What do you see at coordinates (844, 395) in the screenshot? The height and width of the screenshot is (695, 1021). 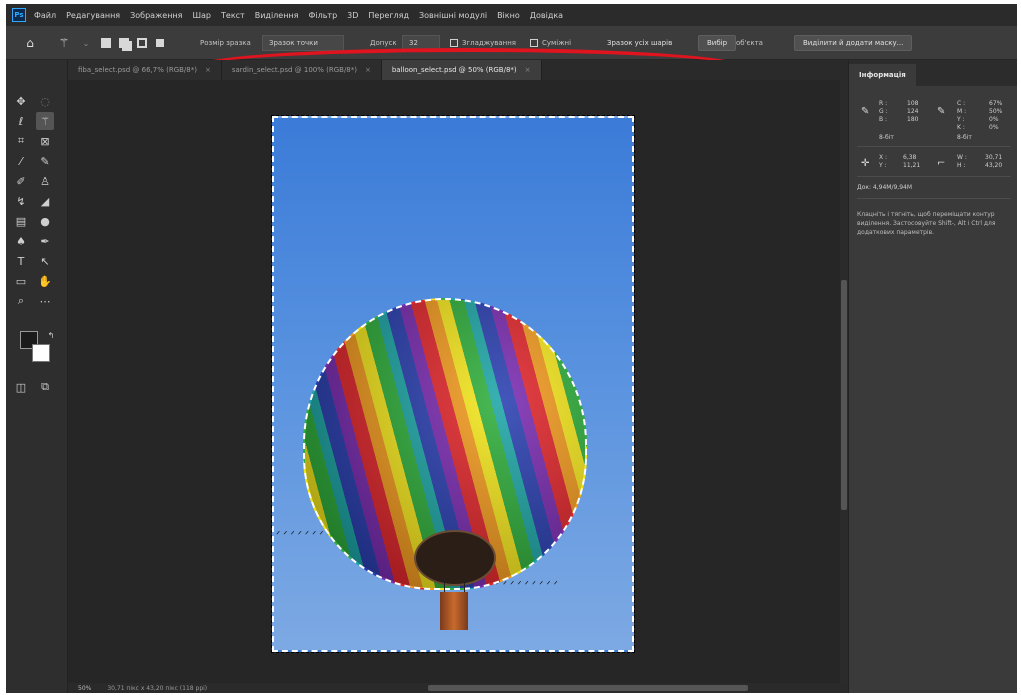 I see `vertical-scroll-thumb` at bounding box center [844, 395].